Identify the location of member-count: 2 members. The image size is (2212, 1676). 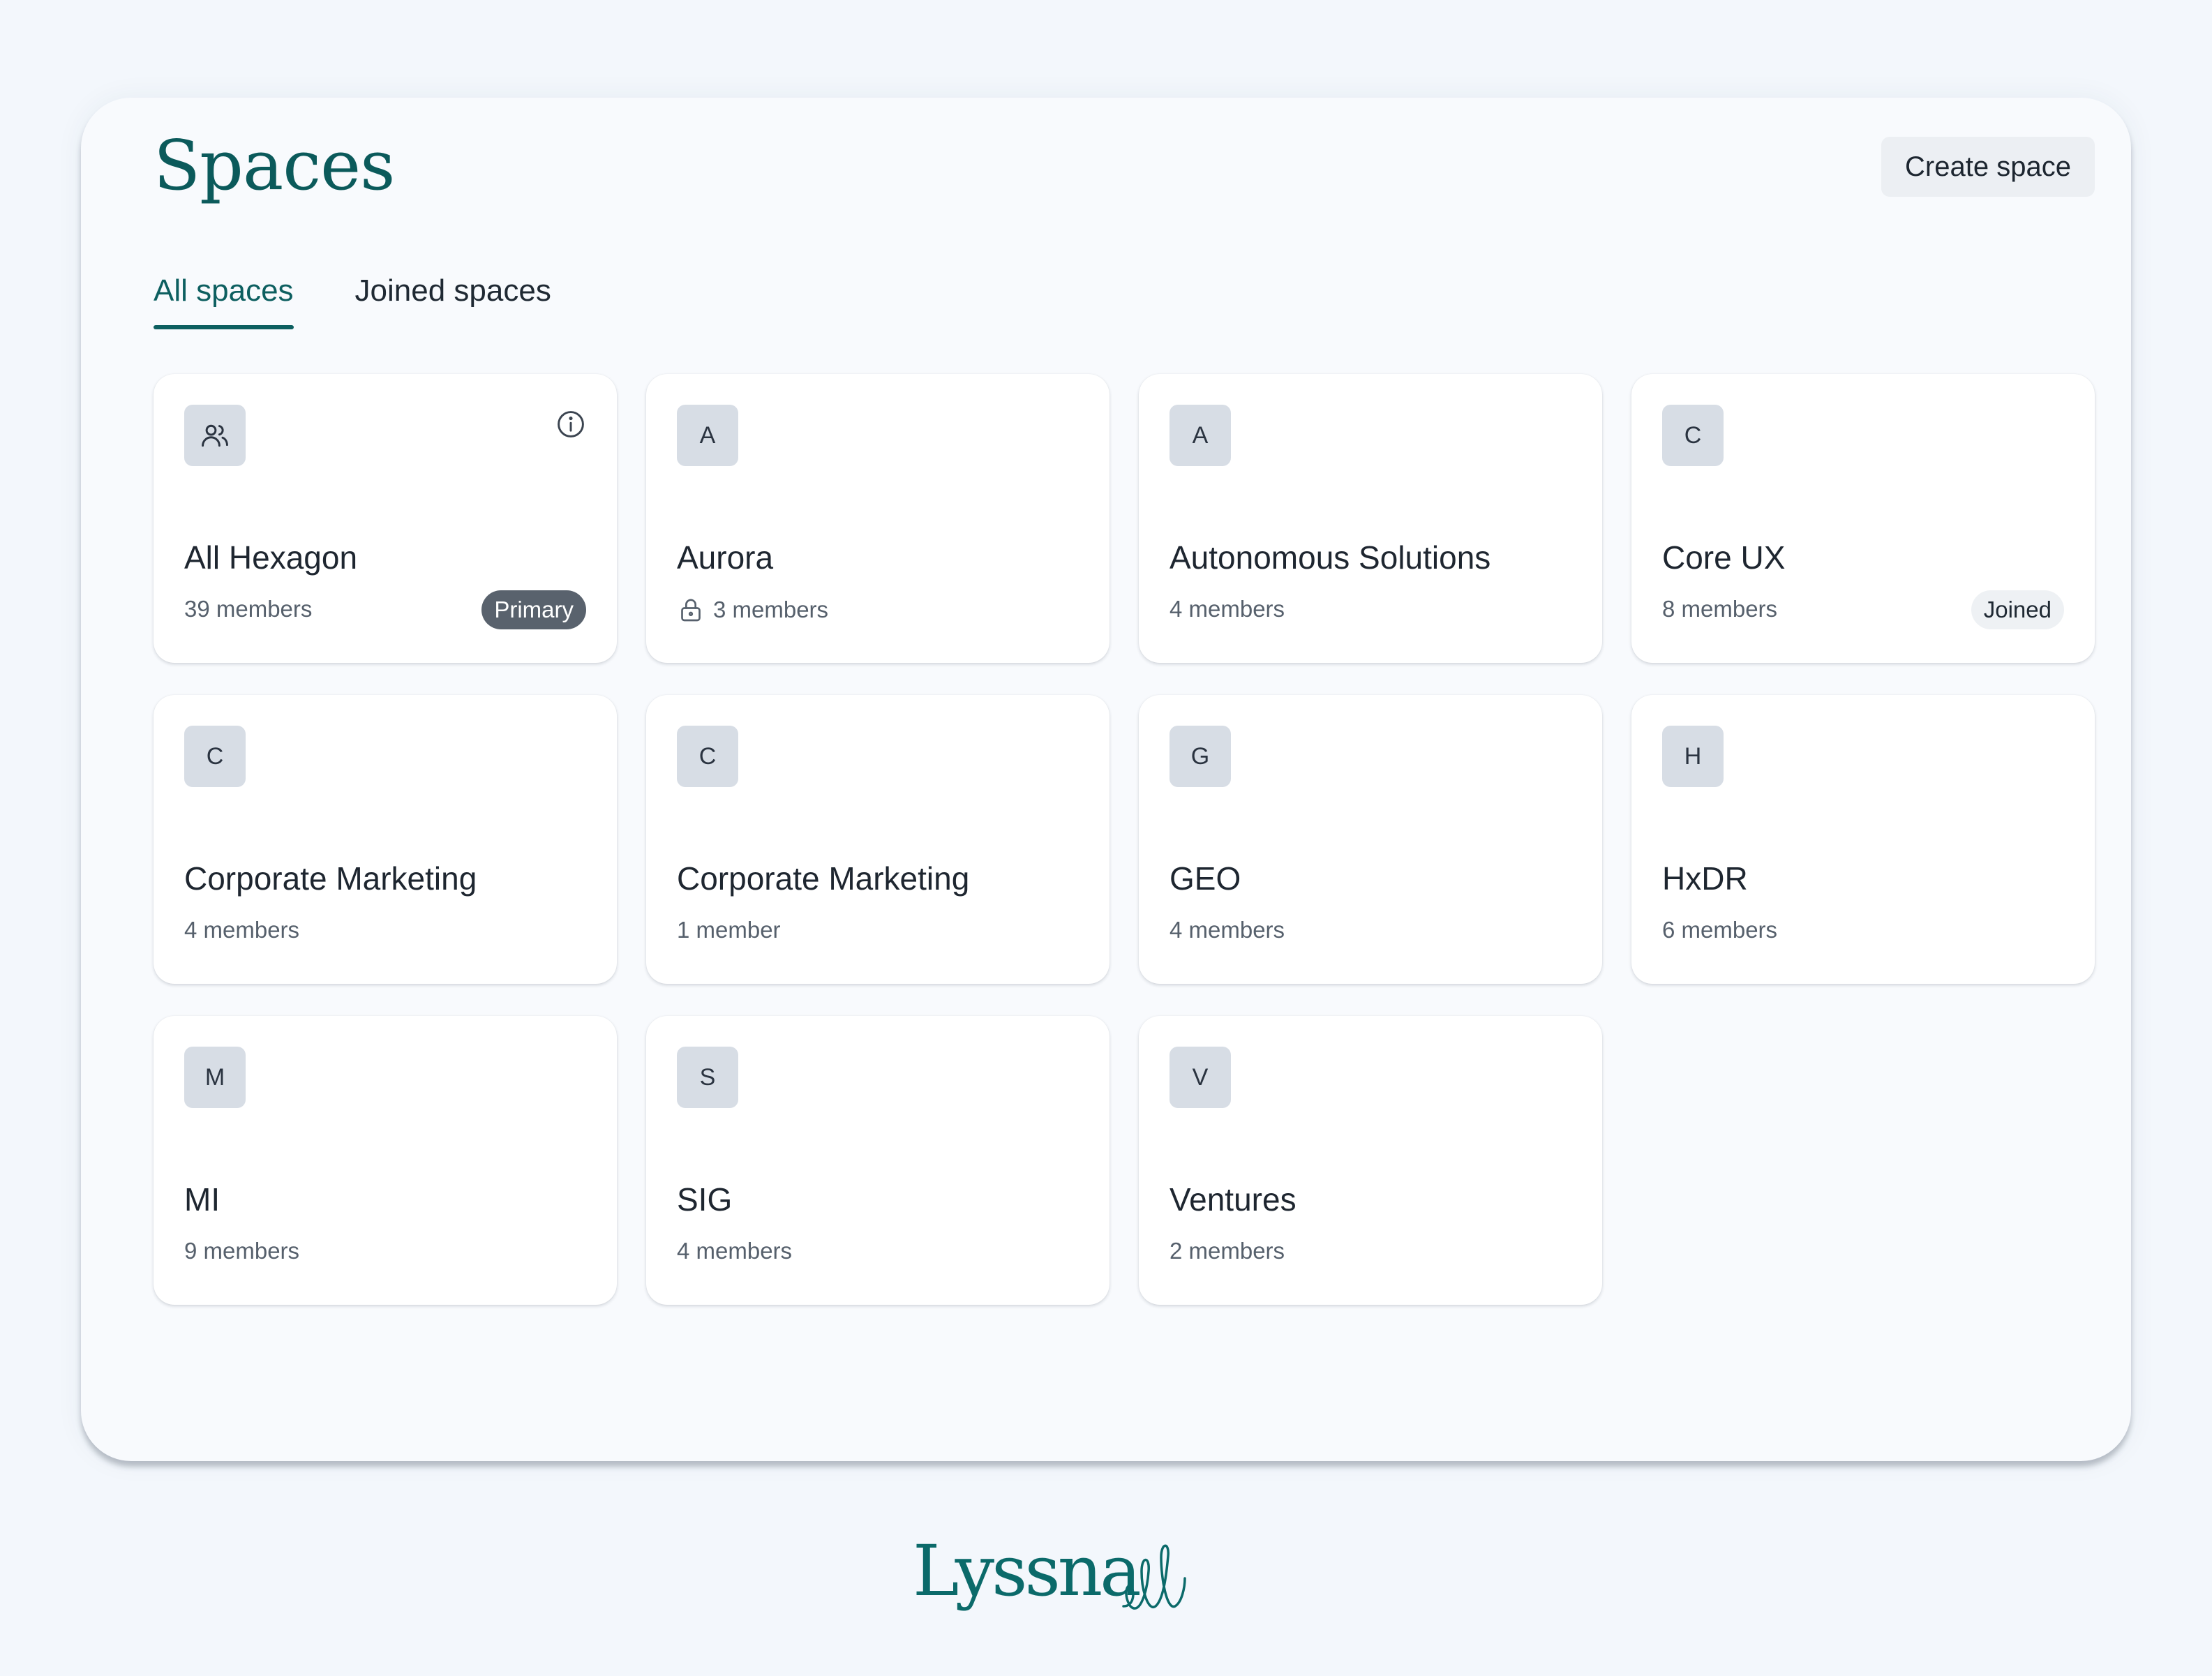
(1227, 1251).